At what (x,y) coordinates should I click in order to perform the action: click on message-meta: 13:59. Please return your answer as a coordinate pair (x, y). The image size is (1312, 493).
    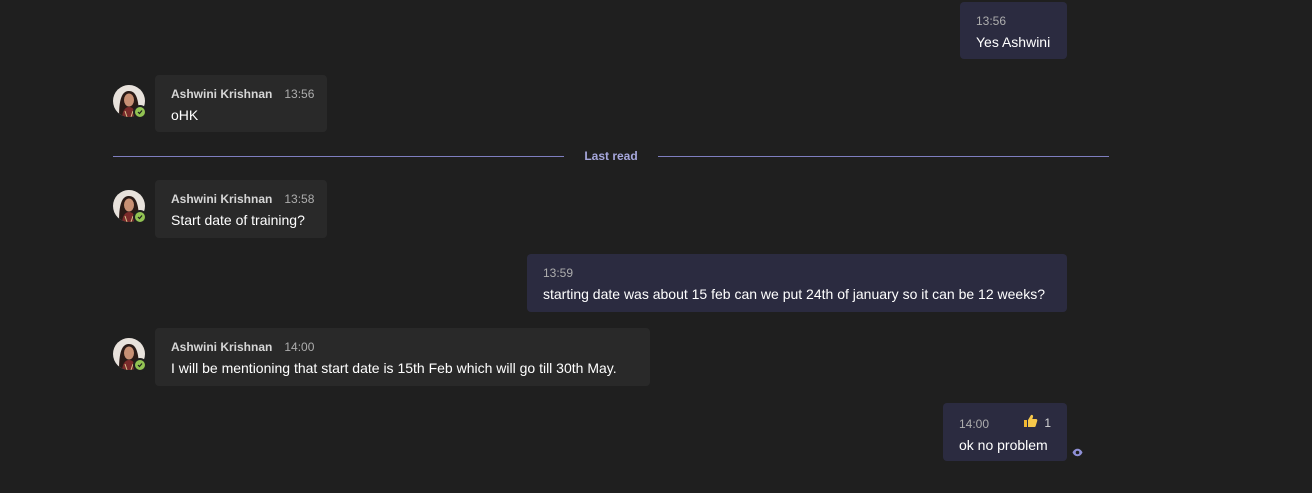
    Looking at the image, I should click on (797, 273).